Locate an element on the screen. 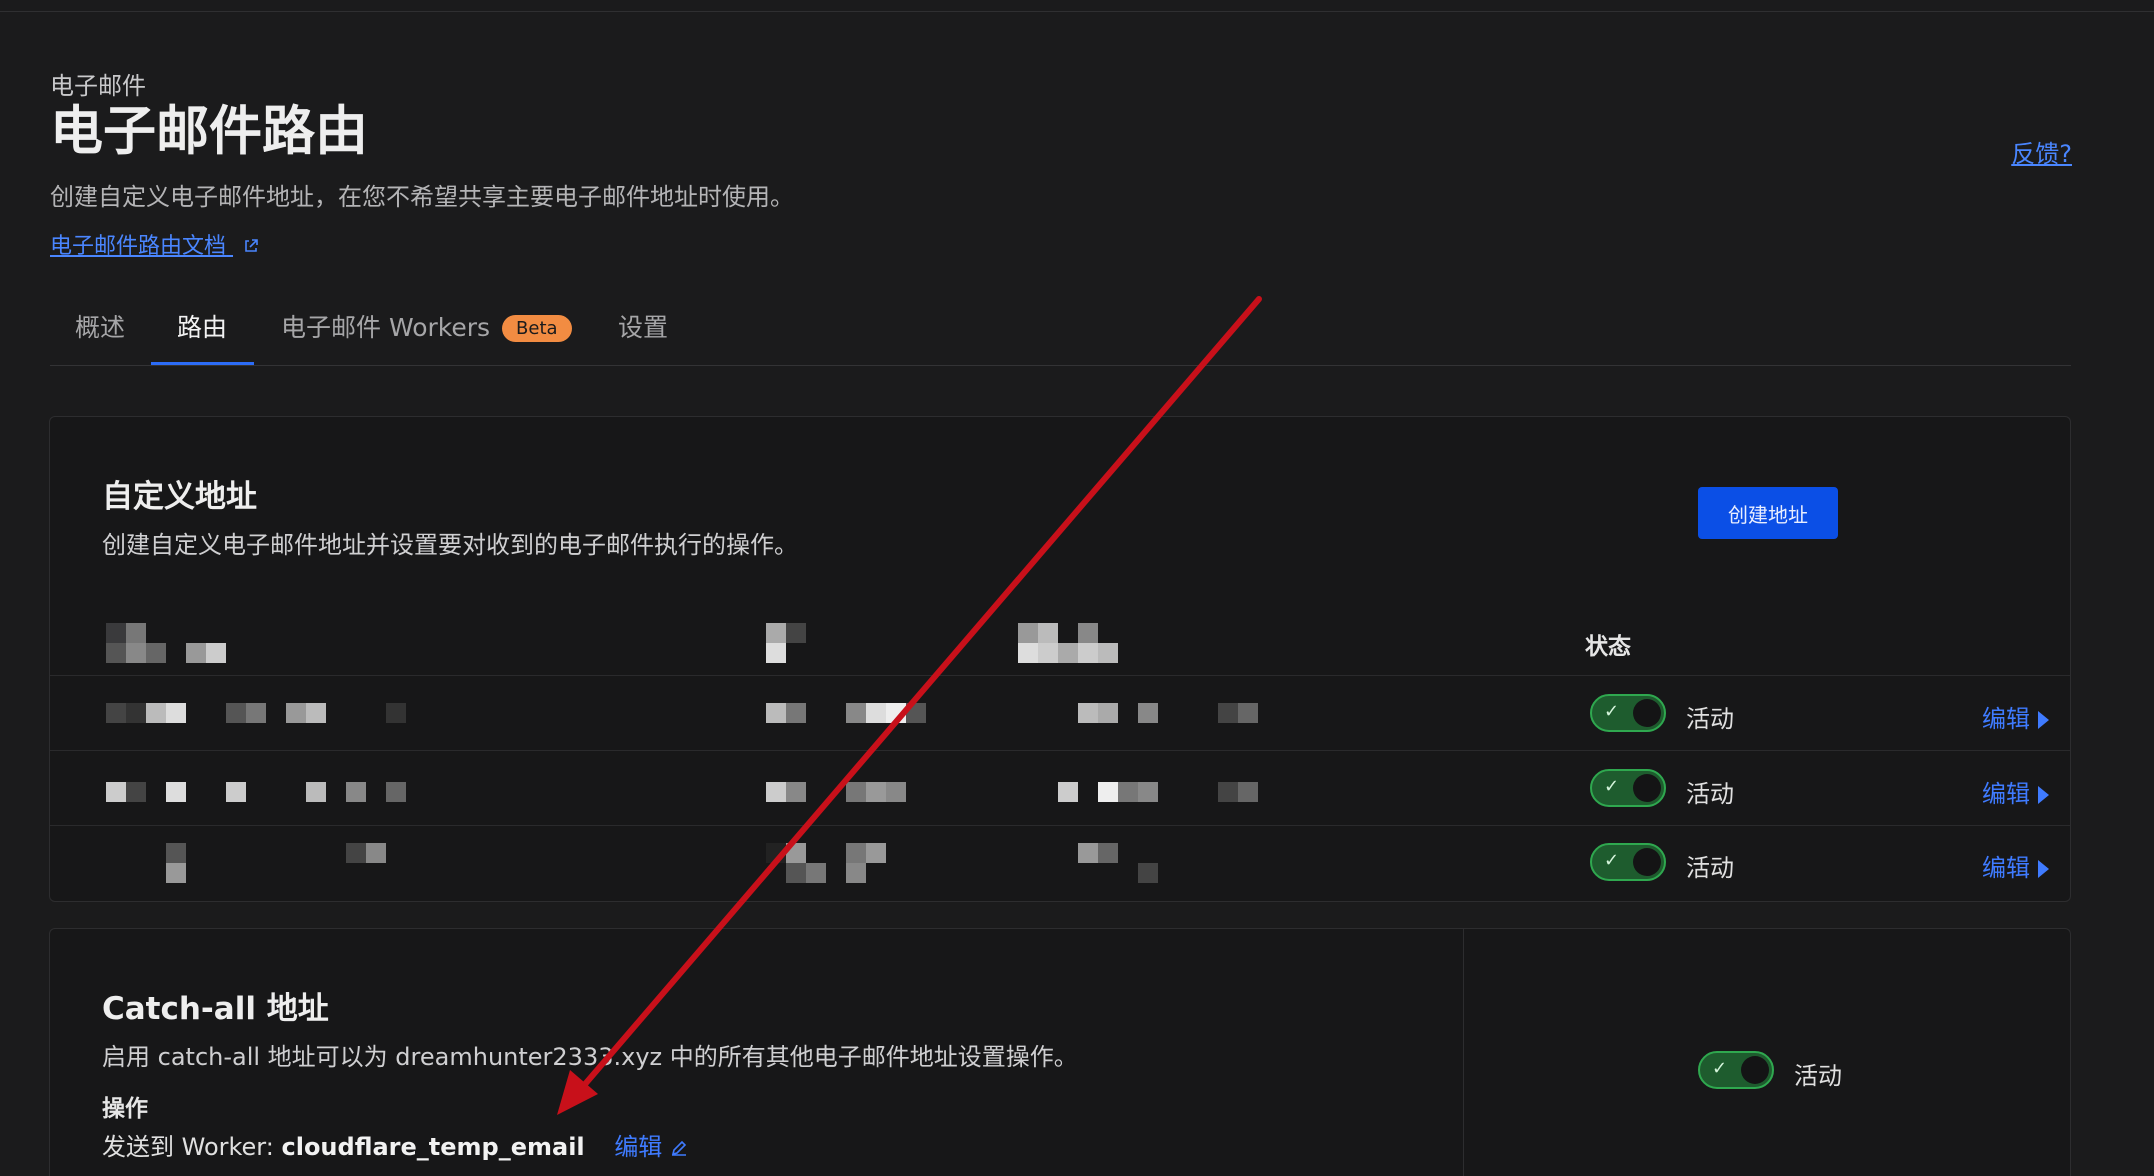 Image resolution: width=2154 pixels, height=1176 pixels. feedback-link: 反馈? is located at coordinates (2041, 151).